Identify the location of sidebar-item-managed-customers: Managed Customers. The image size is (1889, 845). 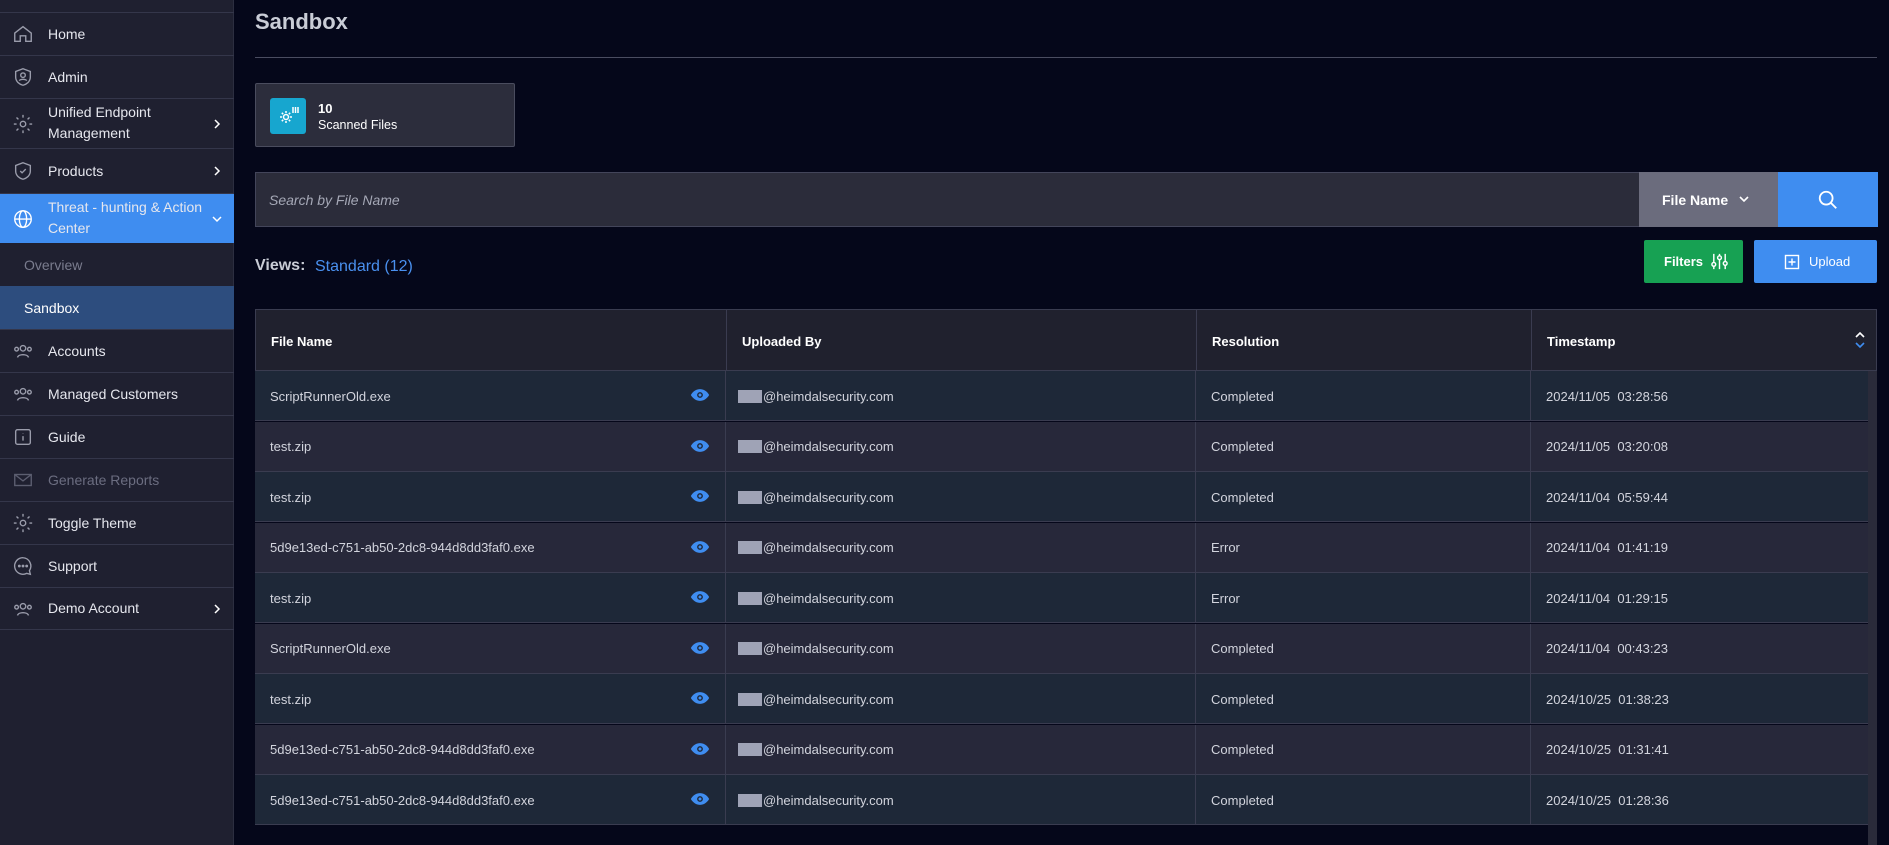
(117, 393).